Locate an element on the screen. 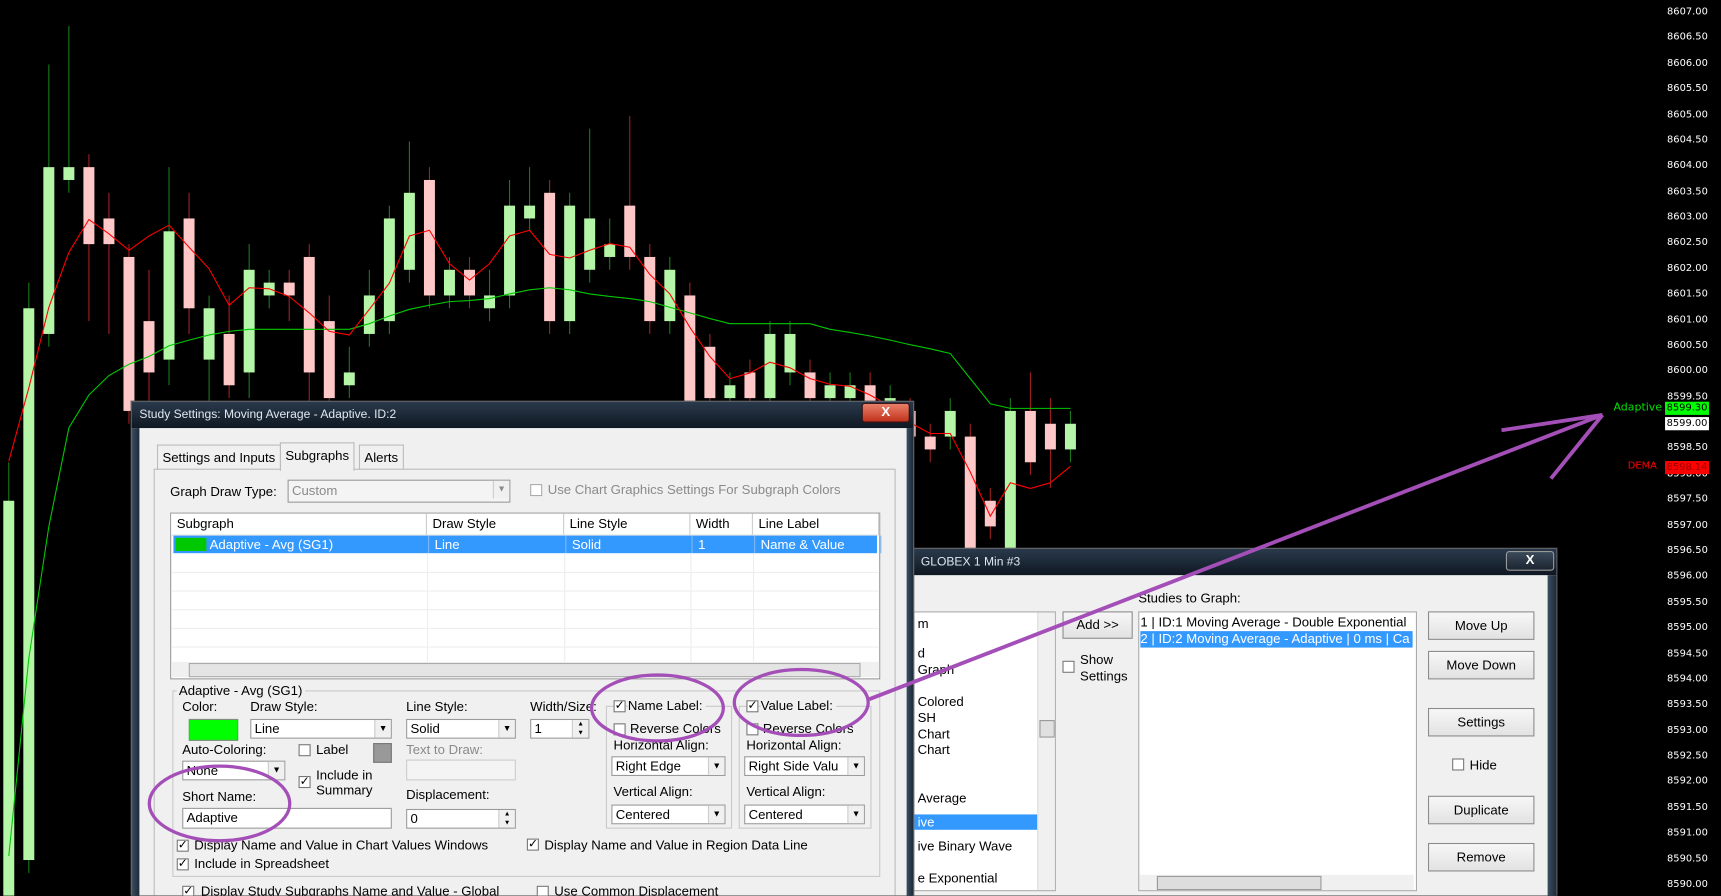  settings-button: Settings is located at coordinates (1481, 722).